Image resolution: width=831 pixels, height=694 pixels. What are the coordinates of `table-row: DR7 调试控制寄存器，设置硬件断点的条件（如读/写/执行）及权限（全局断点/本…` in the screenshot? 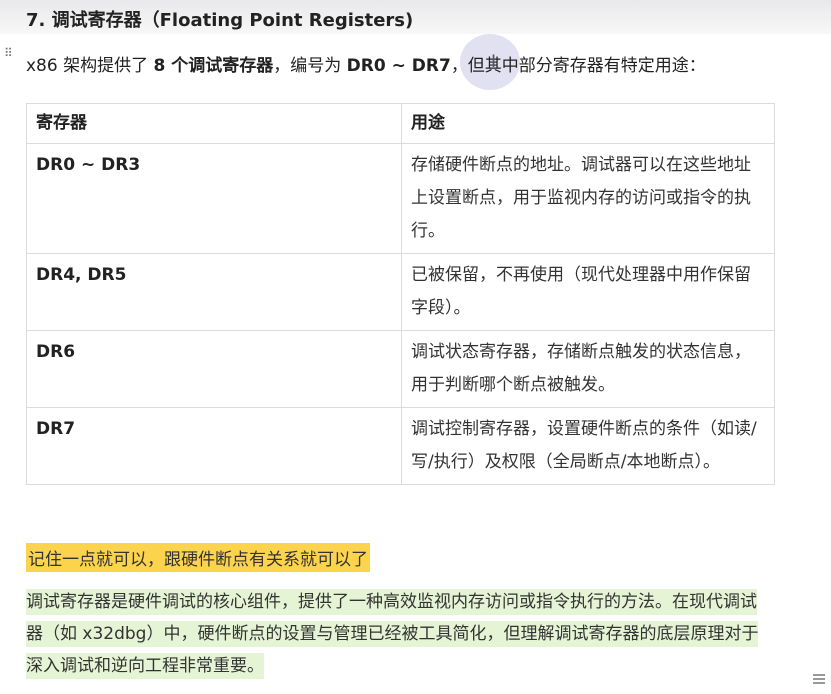 It's located at (400, 446).